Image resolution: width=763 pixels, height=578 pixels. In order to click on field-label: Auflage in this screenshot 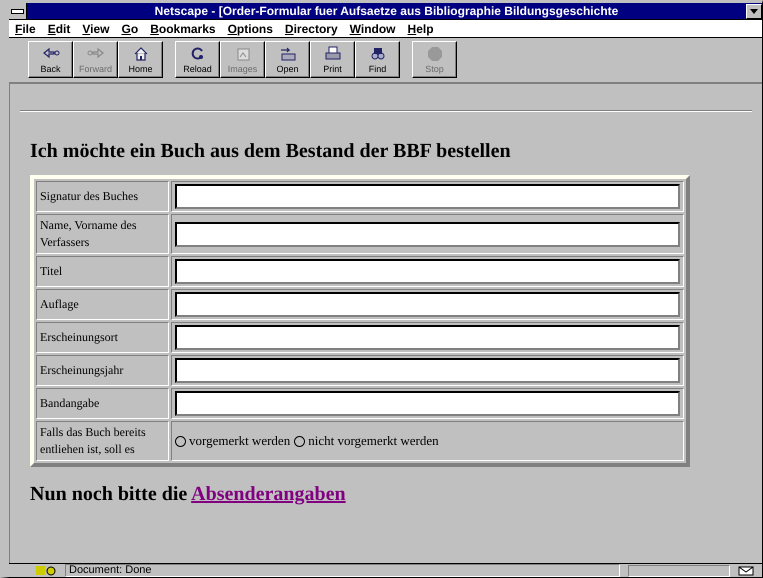, I will do `click(102, 304)`.